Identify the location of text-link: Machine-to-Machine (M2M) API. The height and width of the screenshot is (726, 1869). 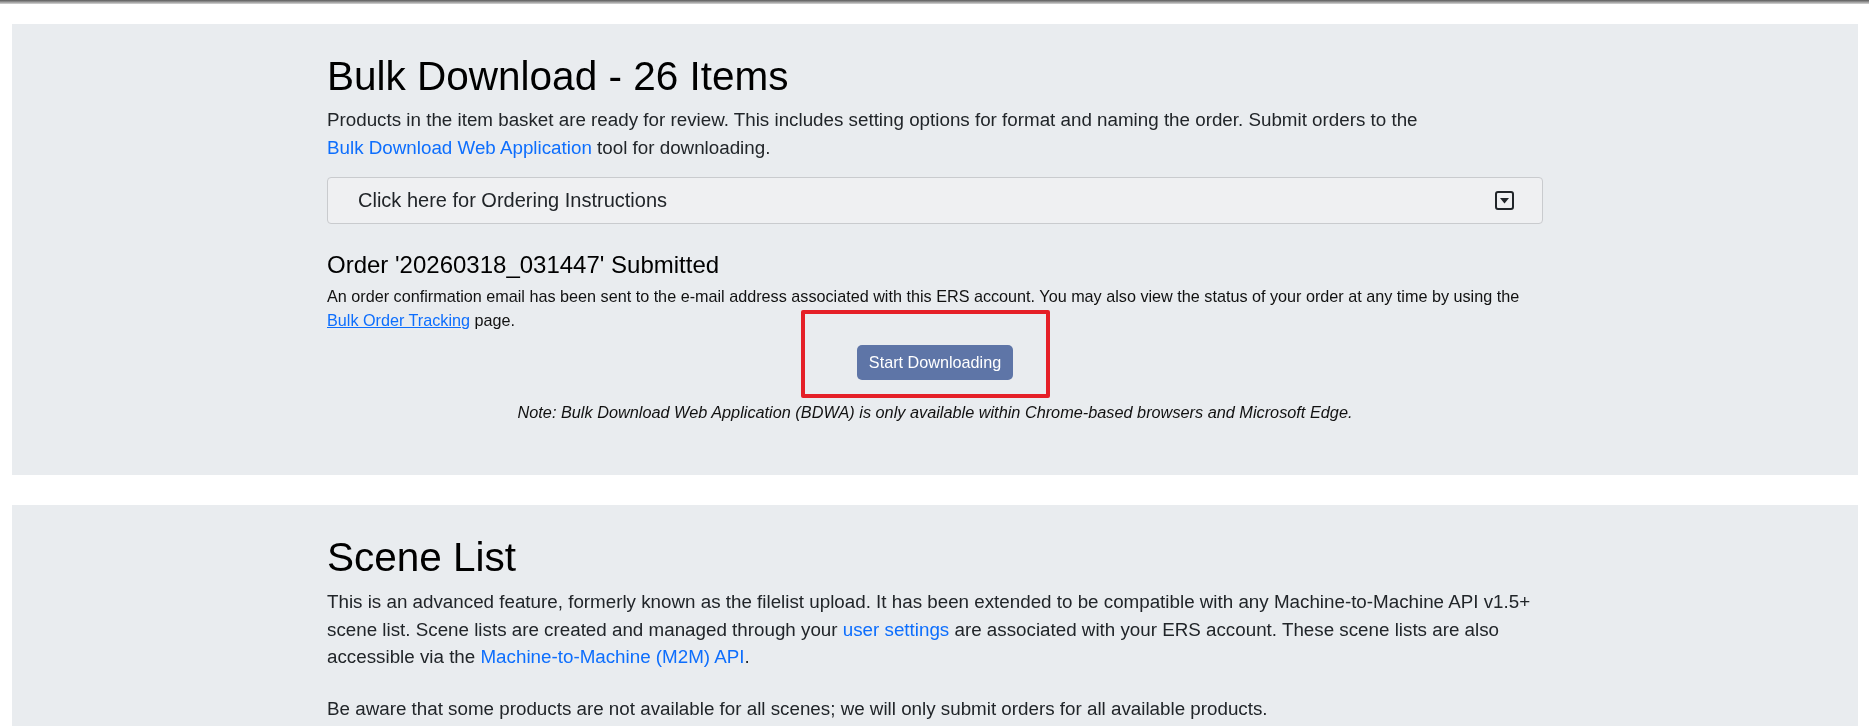
(612, 656).